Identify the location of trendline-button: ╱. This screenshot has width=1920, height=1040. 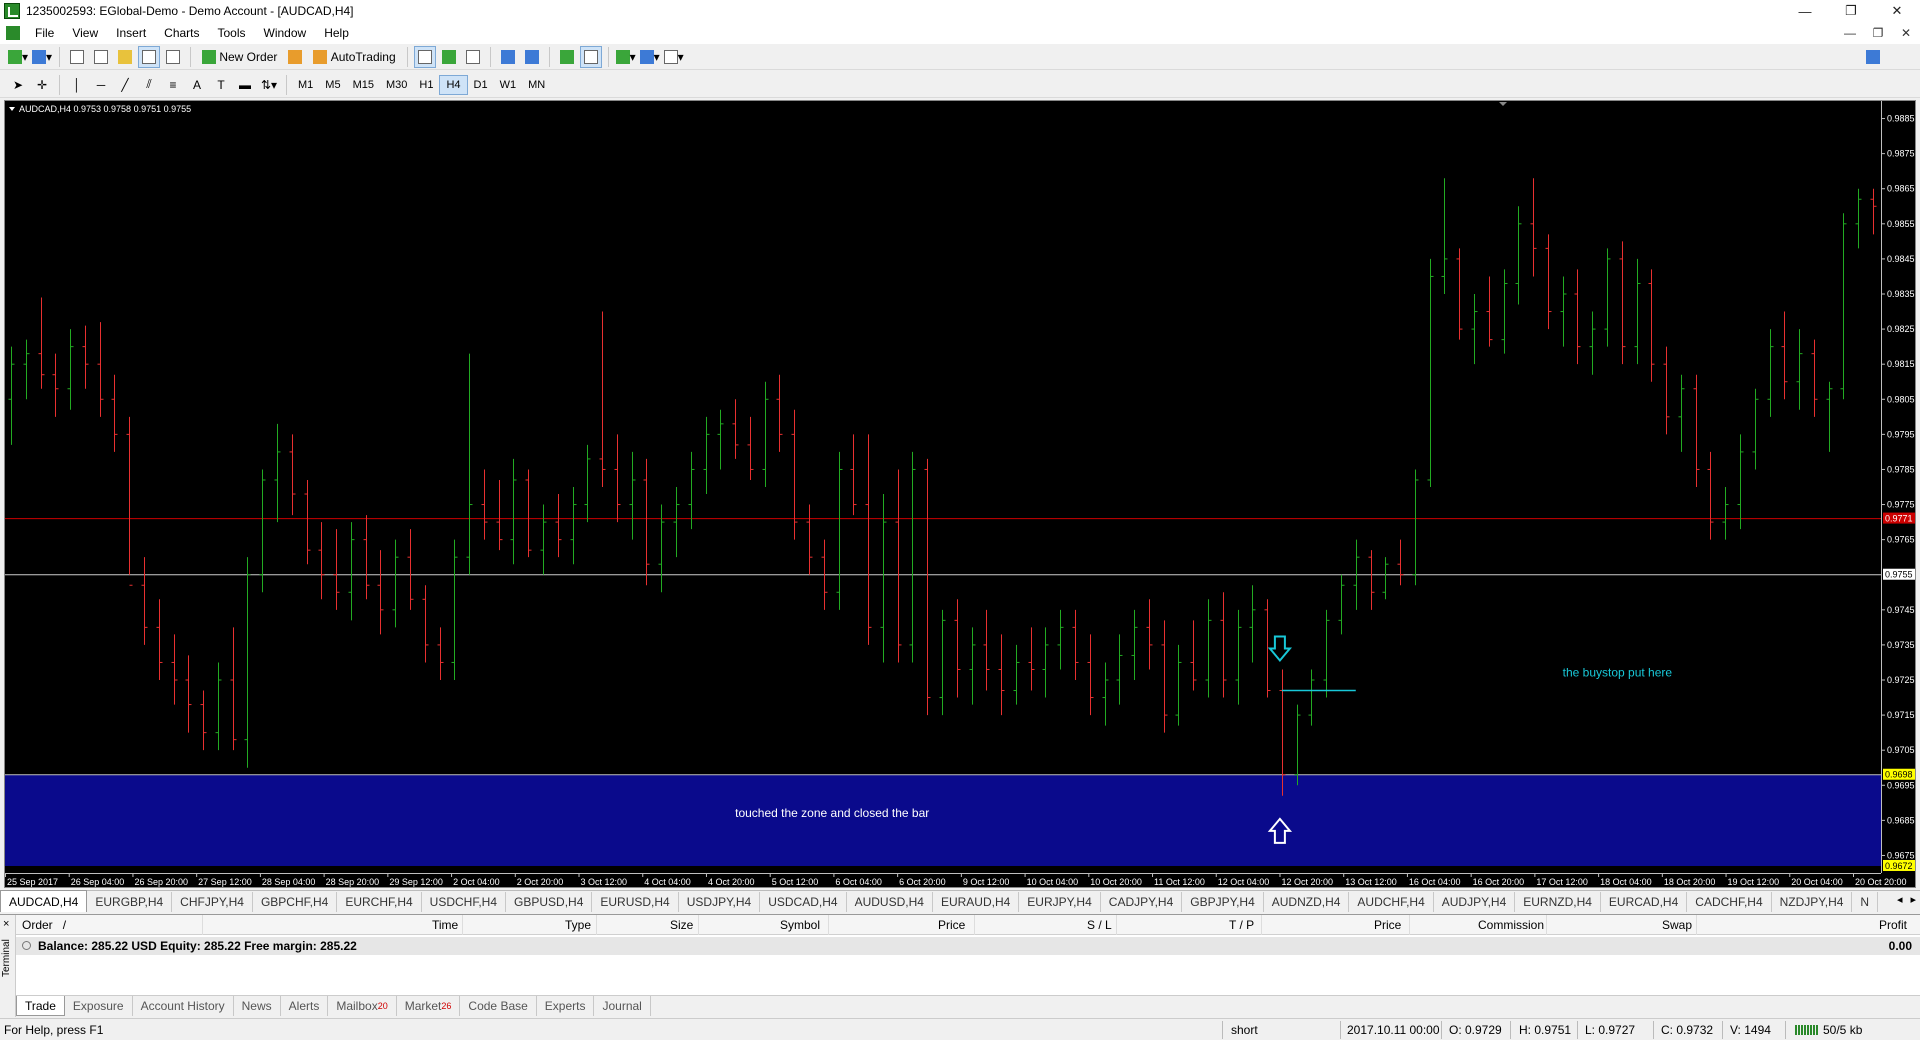
(125, 85).